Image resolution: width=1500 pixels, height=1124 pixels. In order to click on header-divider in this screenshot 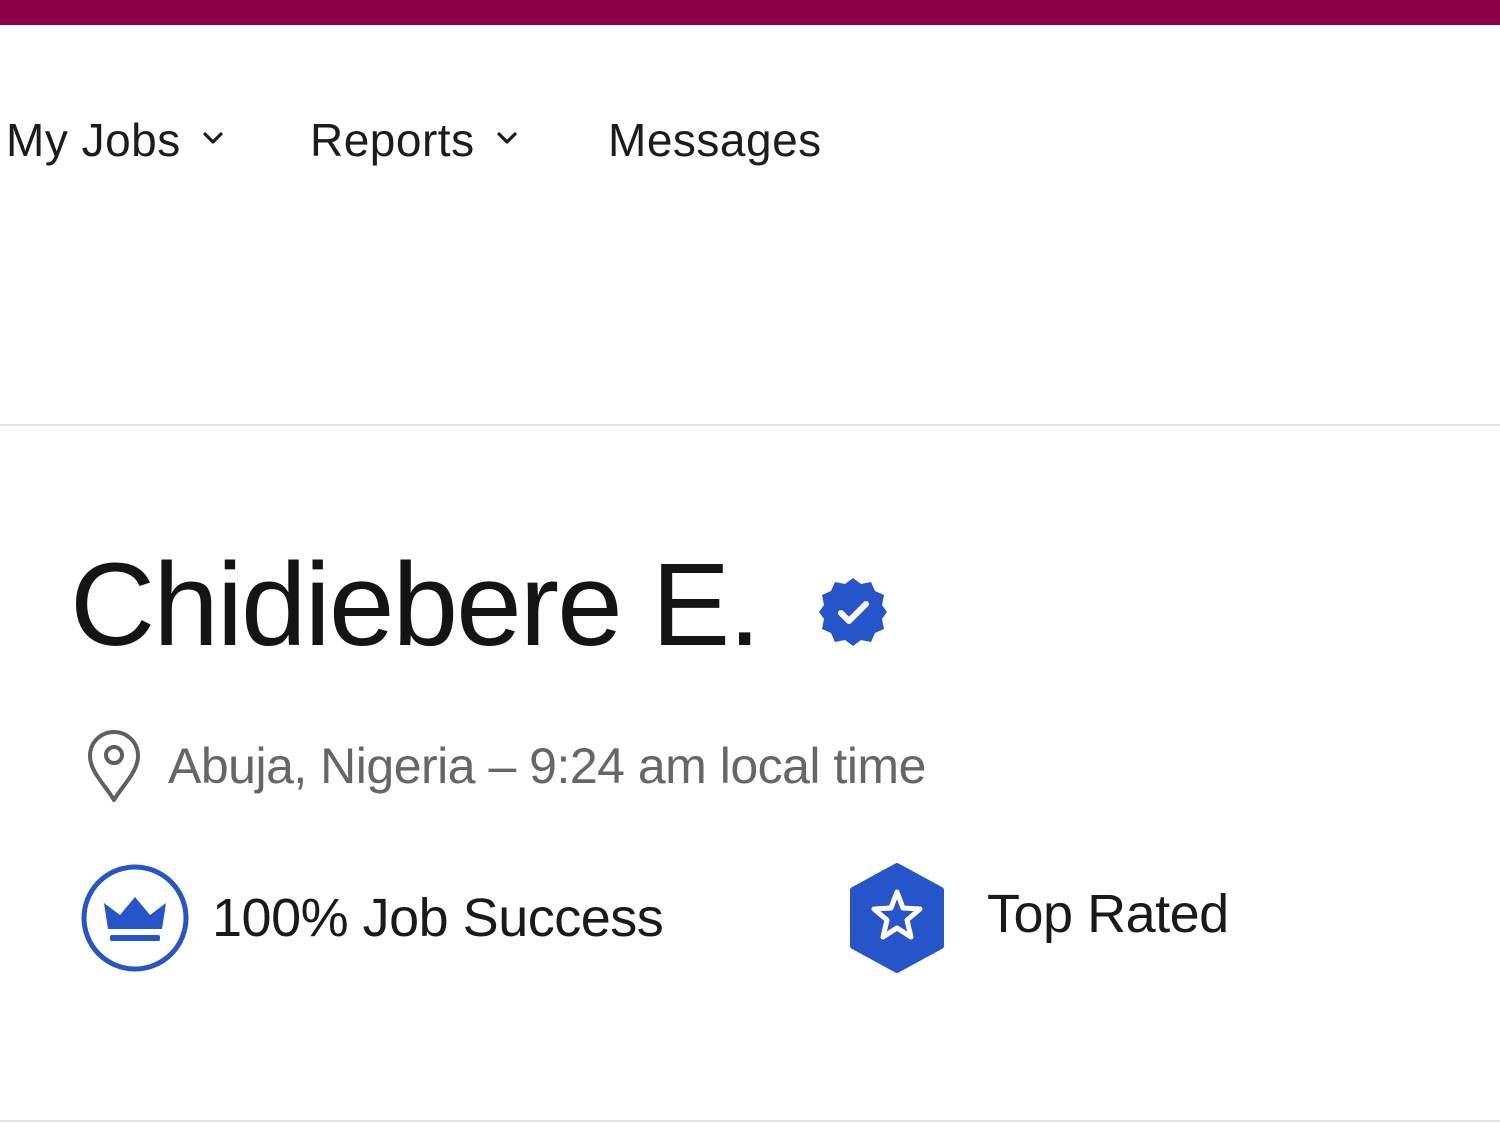, I will do `click(750, 425)`.